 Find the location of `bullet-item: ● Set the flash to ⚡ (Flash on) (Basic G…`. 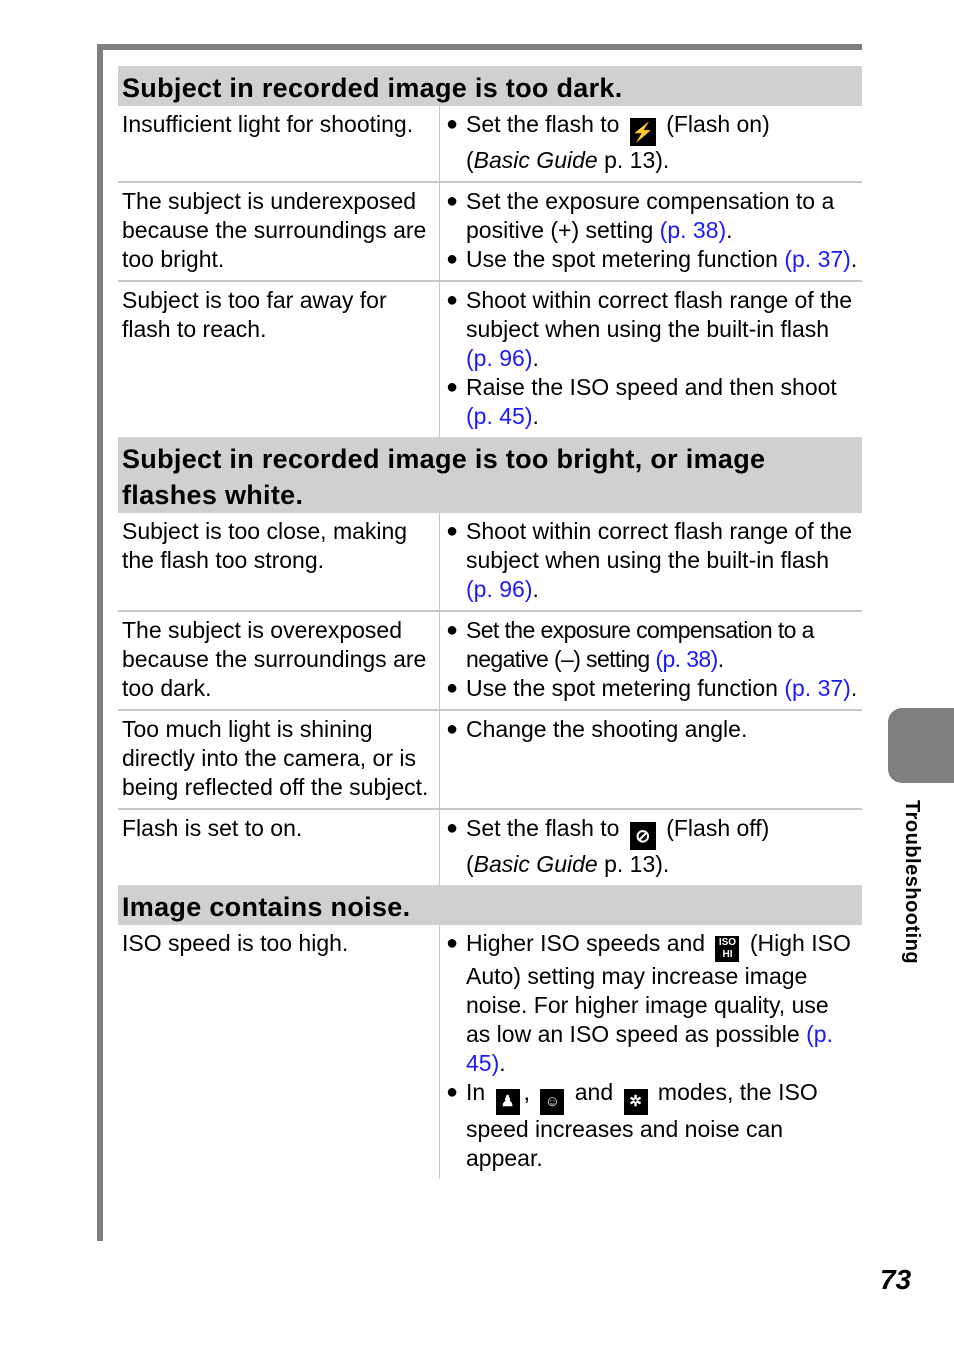

bullet-item: ● Set the flash to ⚡ (Flash on) (Basic G… is located at coordinates (608, 142).